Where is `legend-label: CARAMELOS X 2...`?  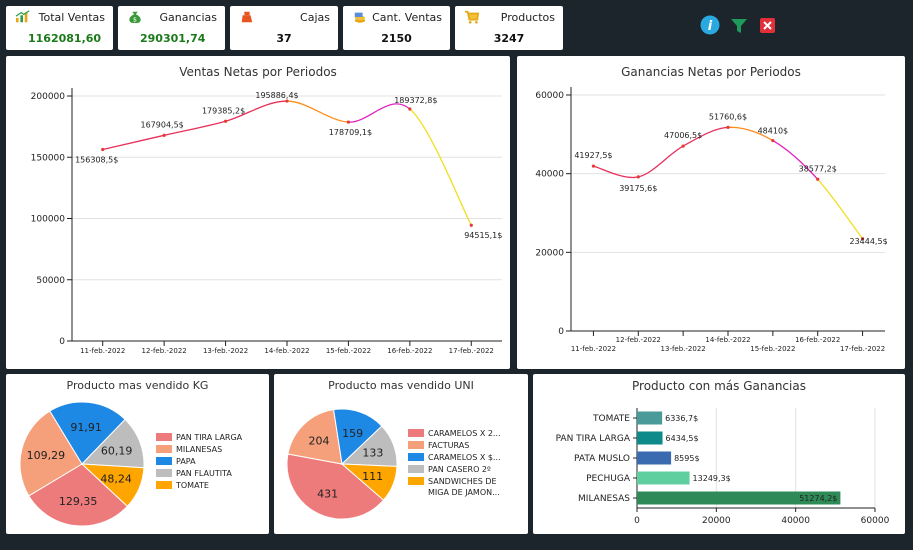 legend-label: CARAMELOS X 2... is located at coordinates (464, 433).